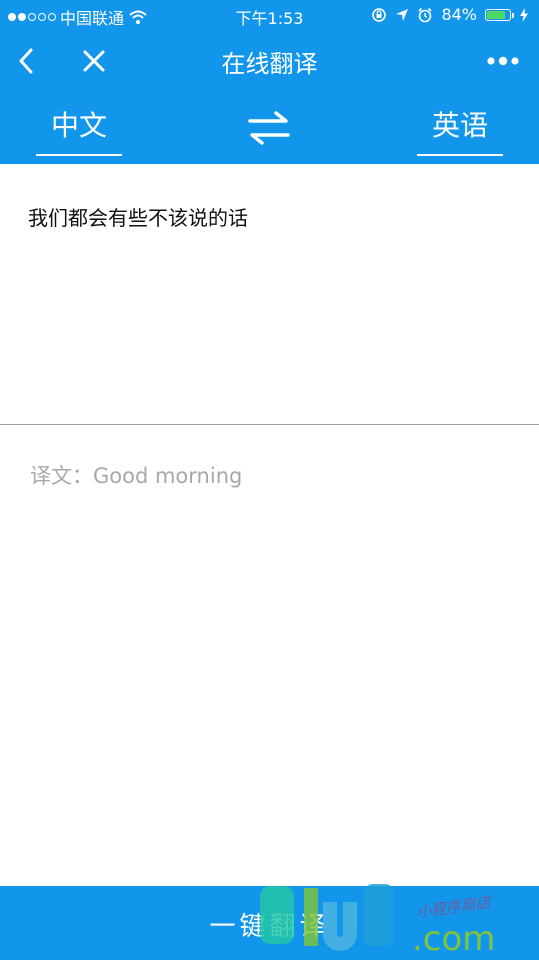 The height and width of the screenshot is (960, 539). I want to click on nav-bar: 在线翻译, so click(269, 61).